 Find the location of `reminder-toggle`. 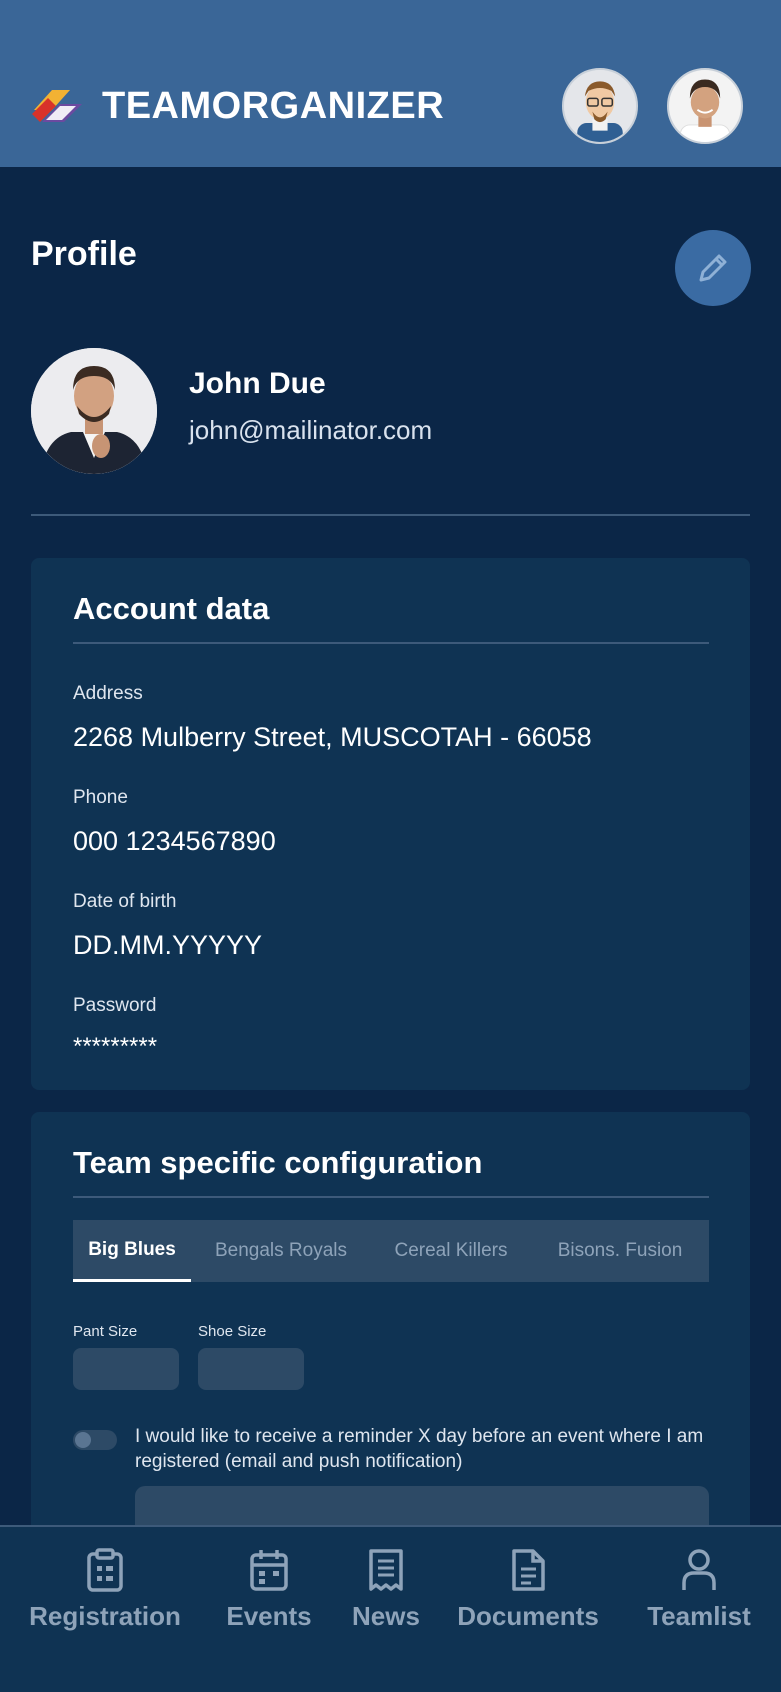

reminder-toggle is located at coordinates (95, 1440).